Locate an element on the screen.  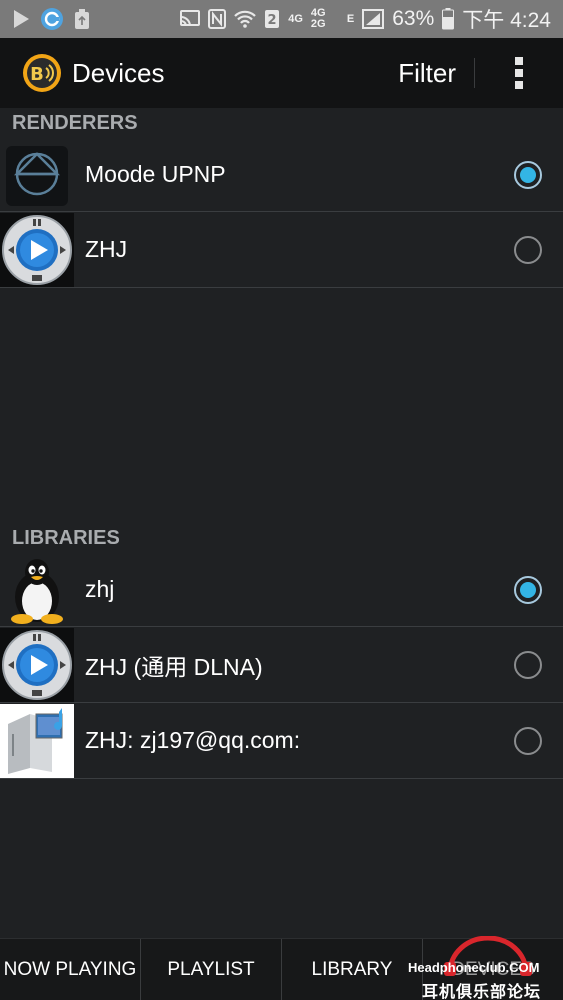
bottom-tab-bar: NOW PLAYING PLAYLIST LIBRARY DEVICES is located at coordinates (281, 969).